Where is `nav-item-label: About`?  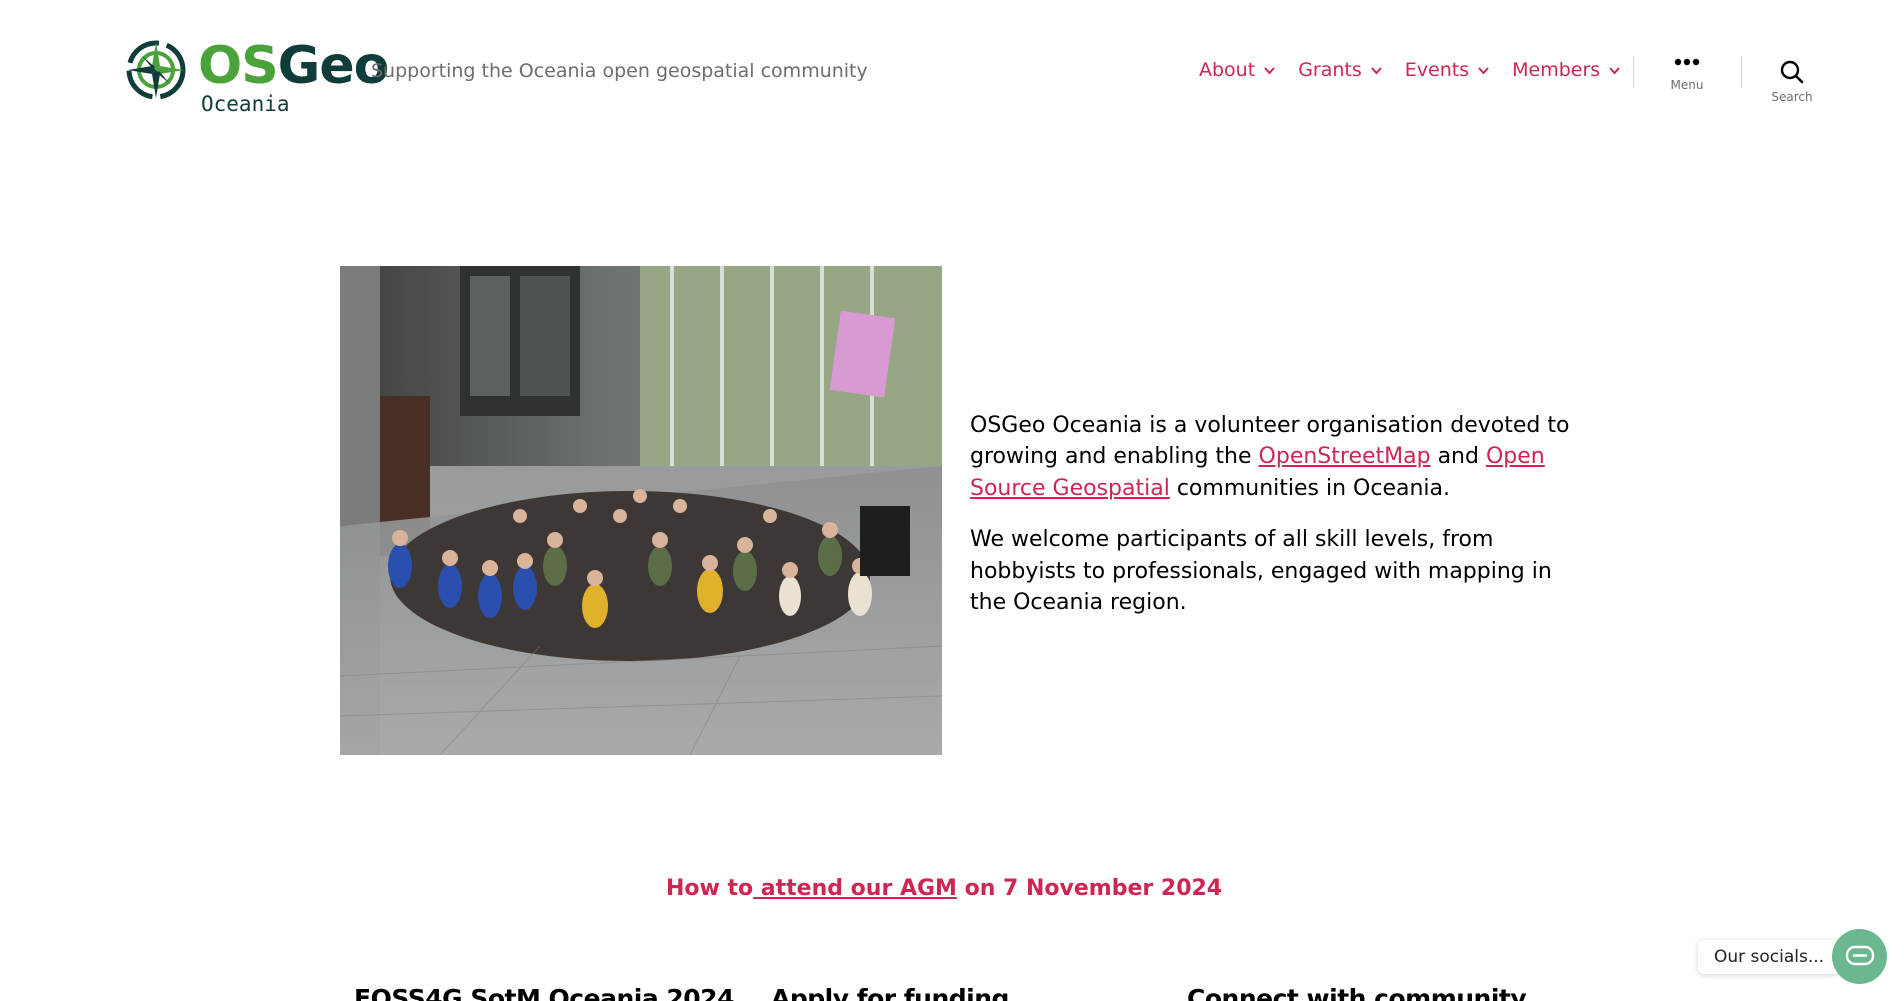
nav-item-label: About is located at coordinates (1227, 70).